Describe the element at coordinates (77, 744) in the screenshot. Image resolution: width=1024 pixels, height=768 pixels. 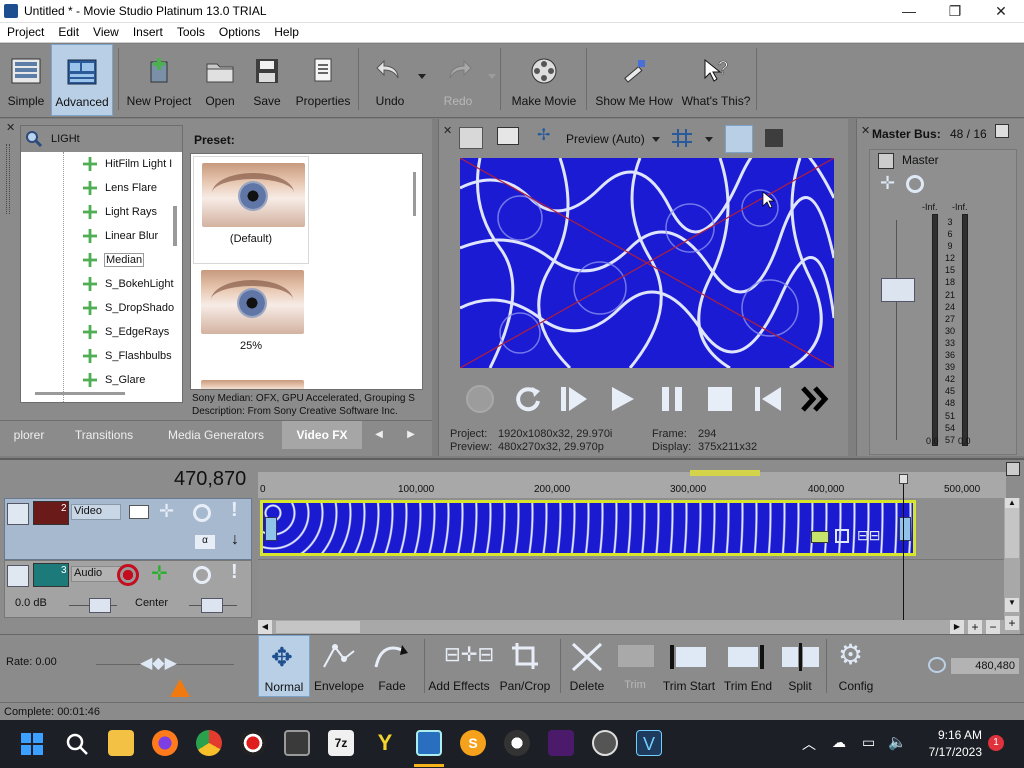
I see `search-icon` at that location.